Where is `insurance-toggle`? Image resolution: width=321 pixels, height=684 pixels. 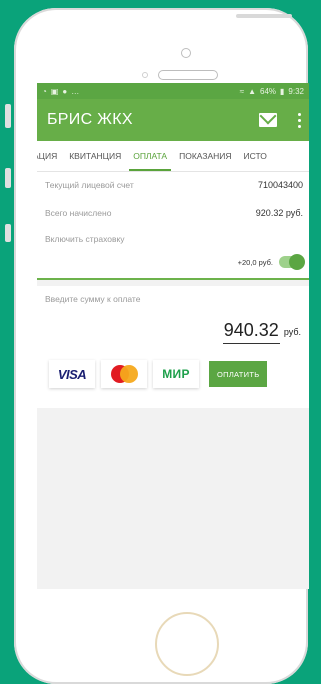 insurance-toggle is located at coordinates (292, 262).